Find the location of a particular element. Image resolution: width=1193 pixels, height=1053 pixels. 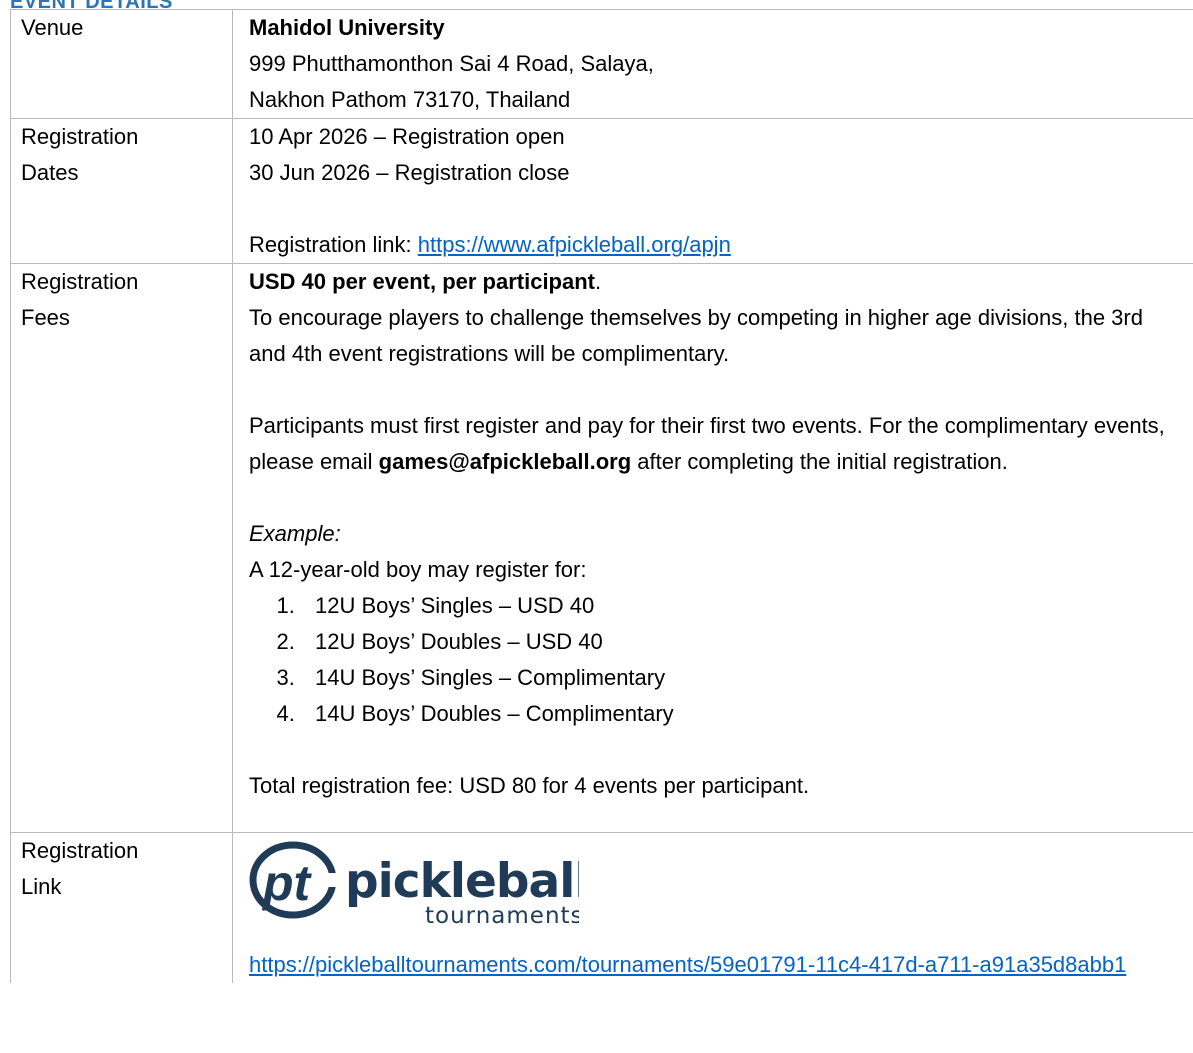

link-label: Registration Link is located at coordinates (121, 907).